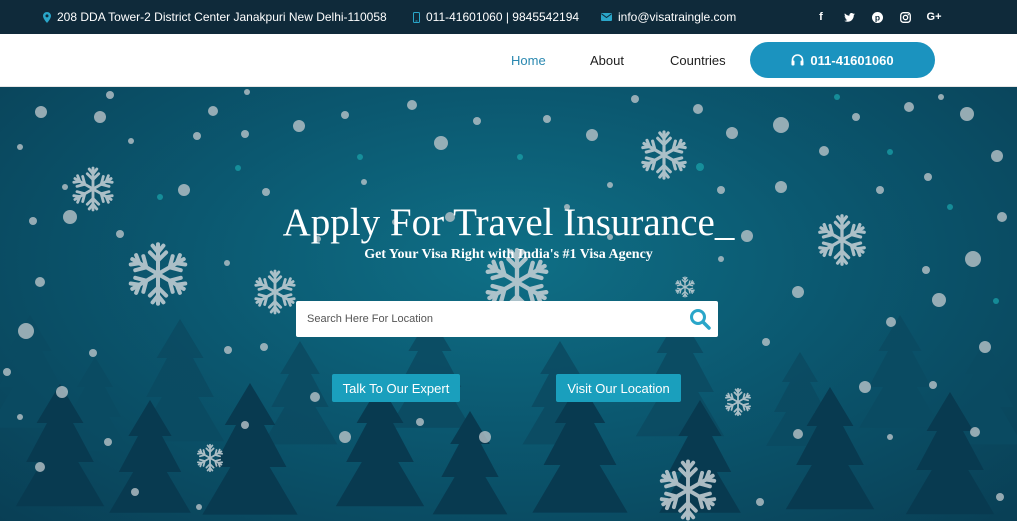 The image size is (1017, 521). Describe the element at coordinates (934, 17) in the screenshot. I see `google-plus-icon: G+` at that location.